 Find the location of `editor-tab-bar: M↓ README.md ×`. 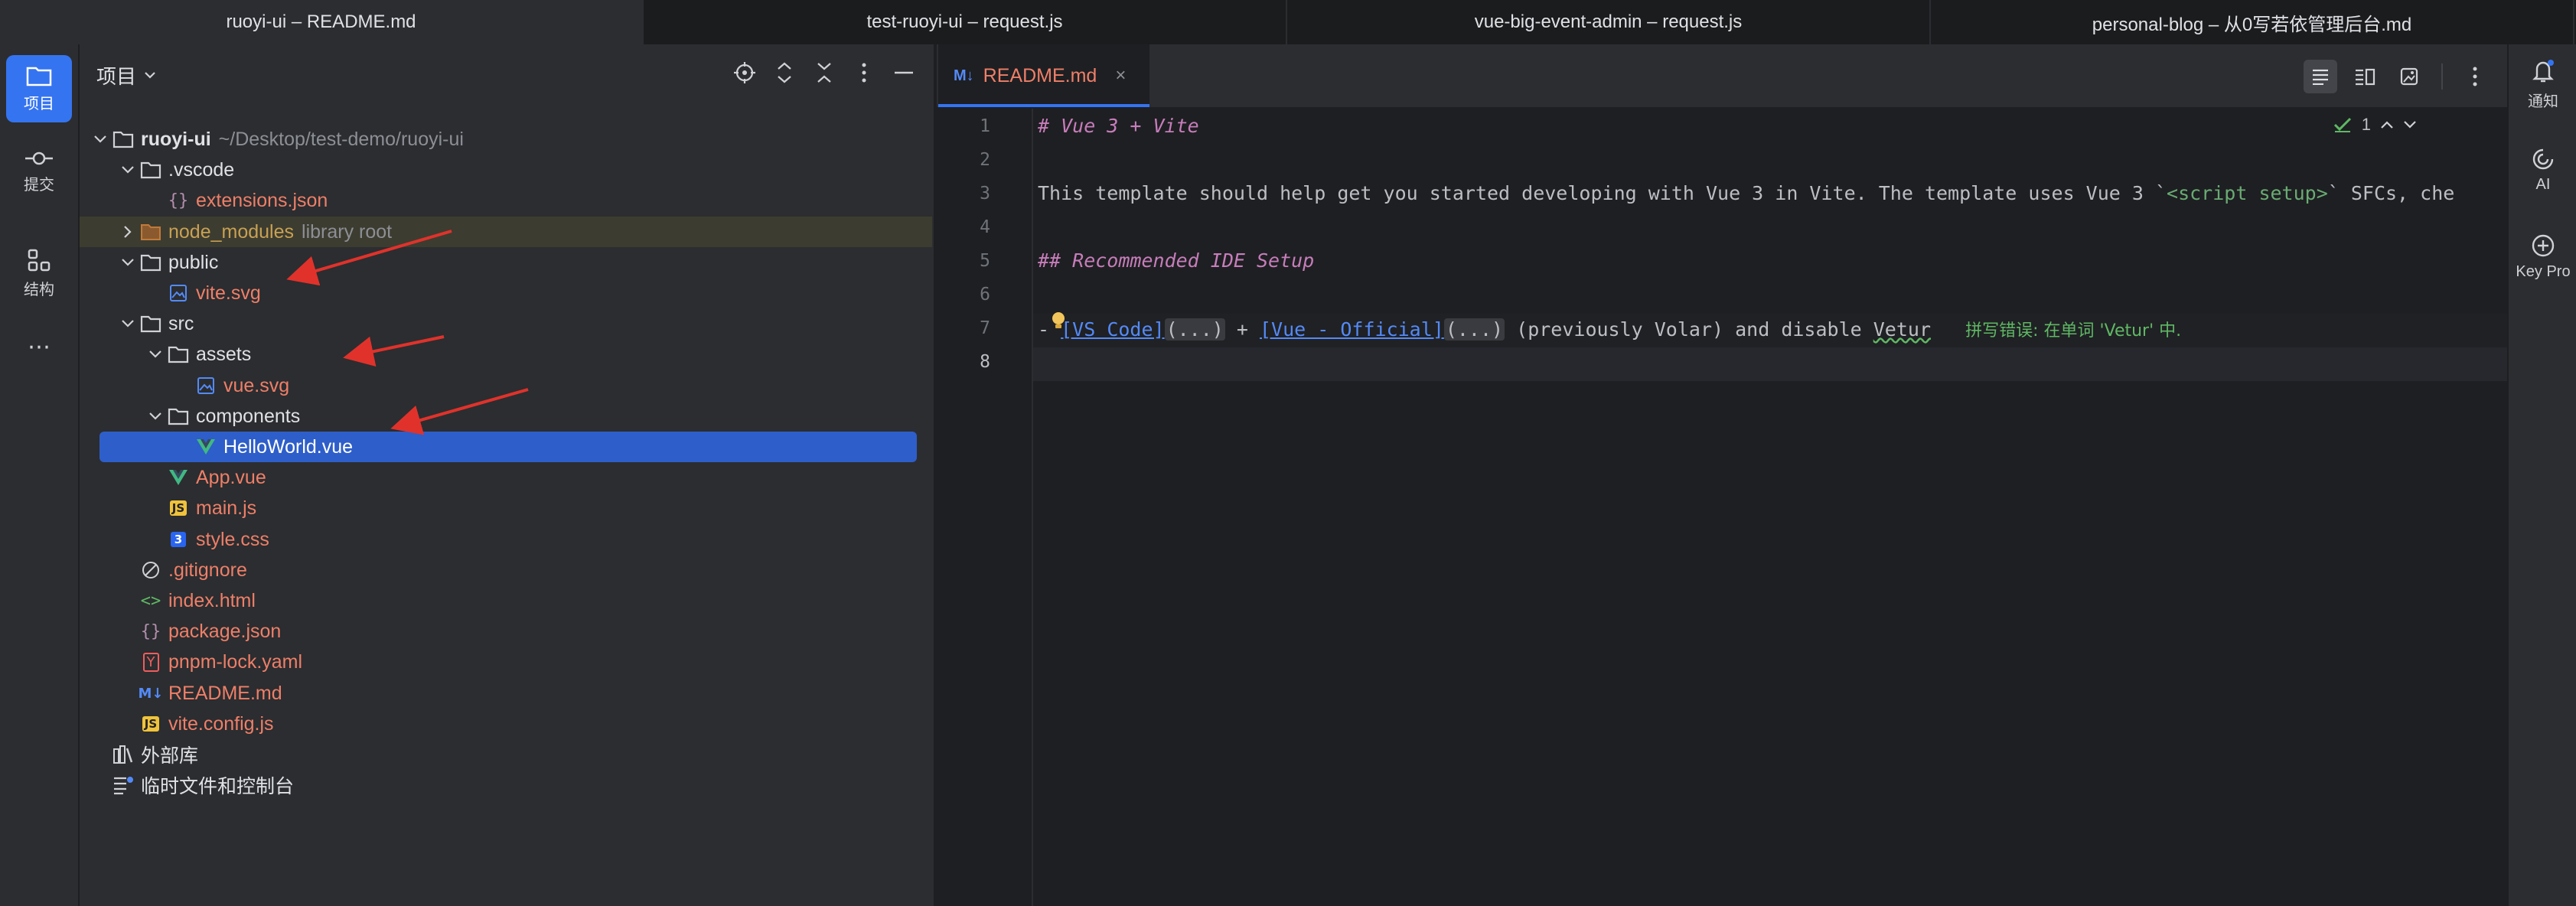

editor-tab-bar: M↓ README.md × is located at coordinates (1722, 76).